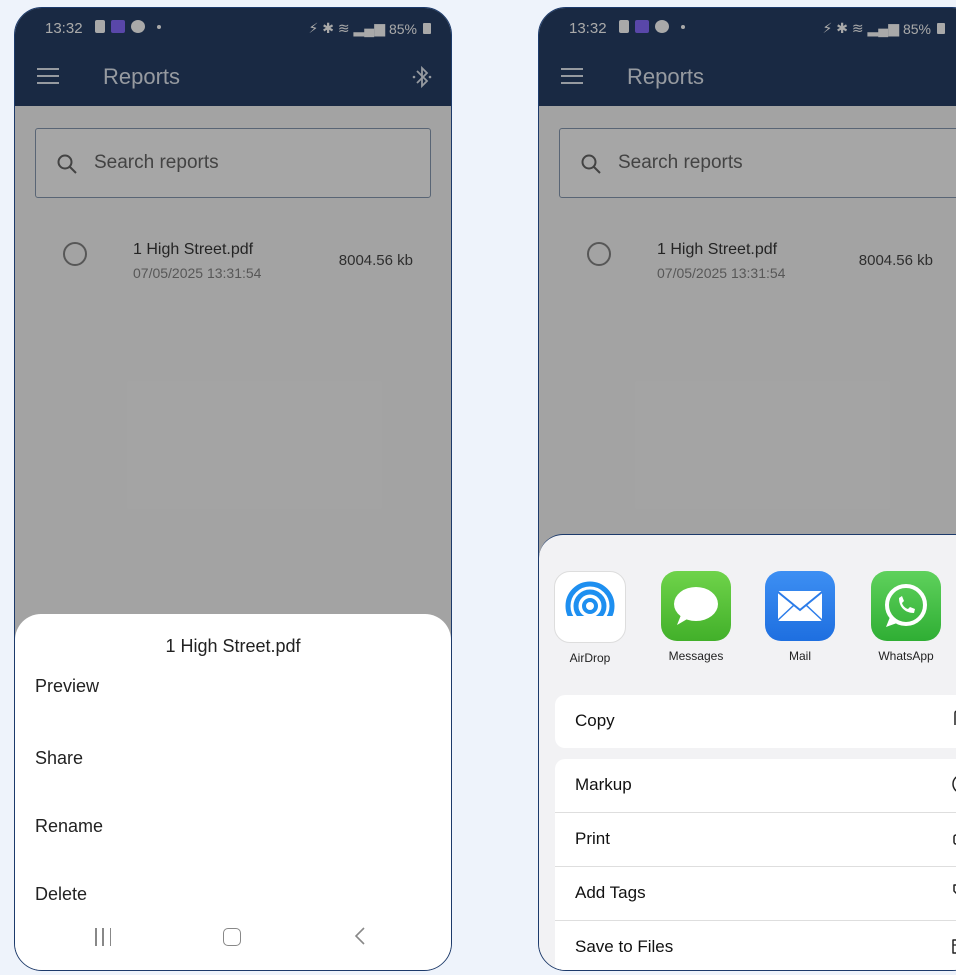 The image size is (956, 975). Describe the element at coordinates (590, 658) in the screenshot. I see `airdrop-label: AirDrop` at that location.